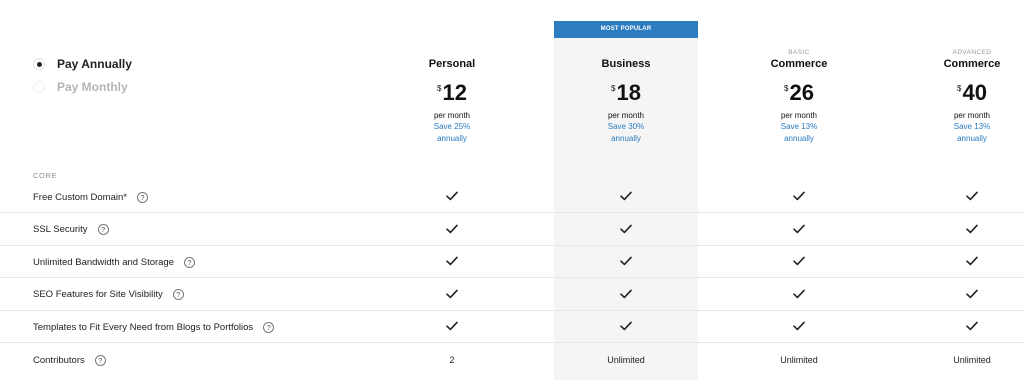  Describe the element at coordinates (59, 360) in the screenshot. I see `feature-label: Contributors` at that location.